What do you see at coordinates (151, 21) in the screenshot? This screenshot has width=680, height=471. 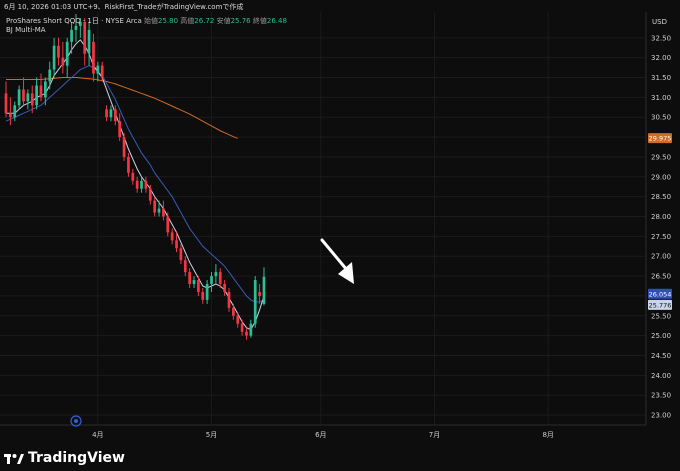 I see `open-label: 始値` at bounding box center [151, 21].